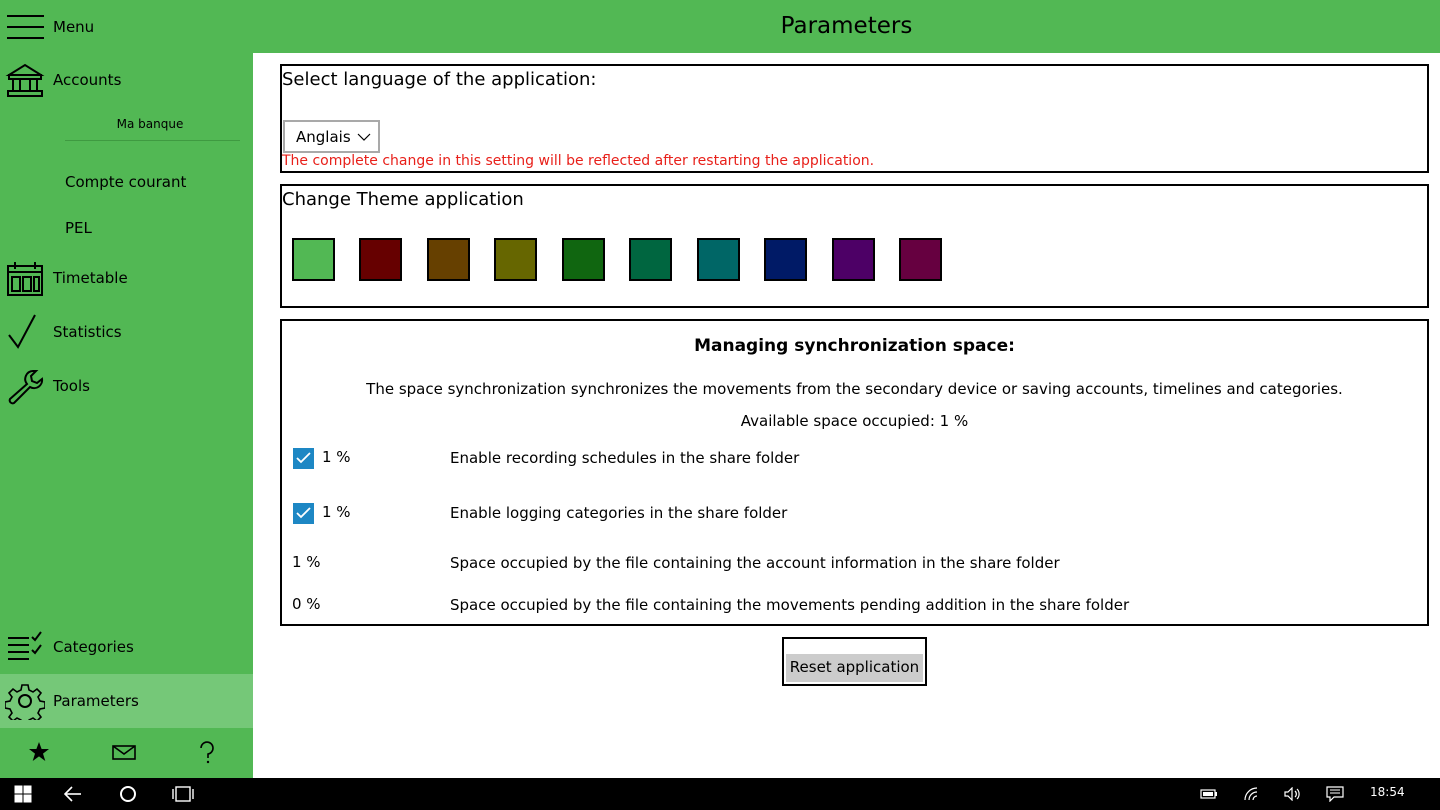 The width and height of the screenshot is (1440, 810). What do you see at coordinates (439, 79) in the screenshot?
I see `language-title: Select language of the application:` at bounding box center [439, 79].